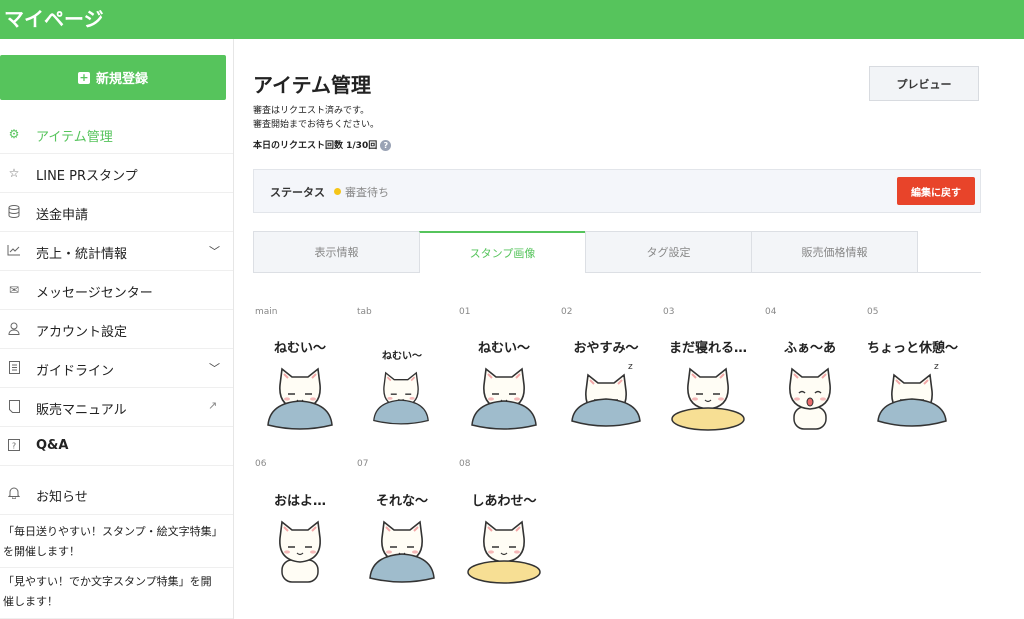 The height and width of the screenshot is (619, 1024). What do you see at coordinates (266, 312) in the screenshot?
I see `sticker-id-label: main` at bounding box center [266, 312].